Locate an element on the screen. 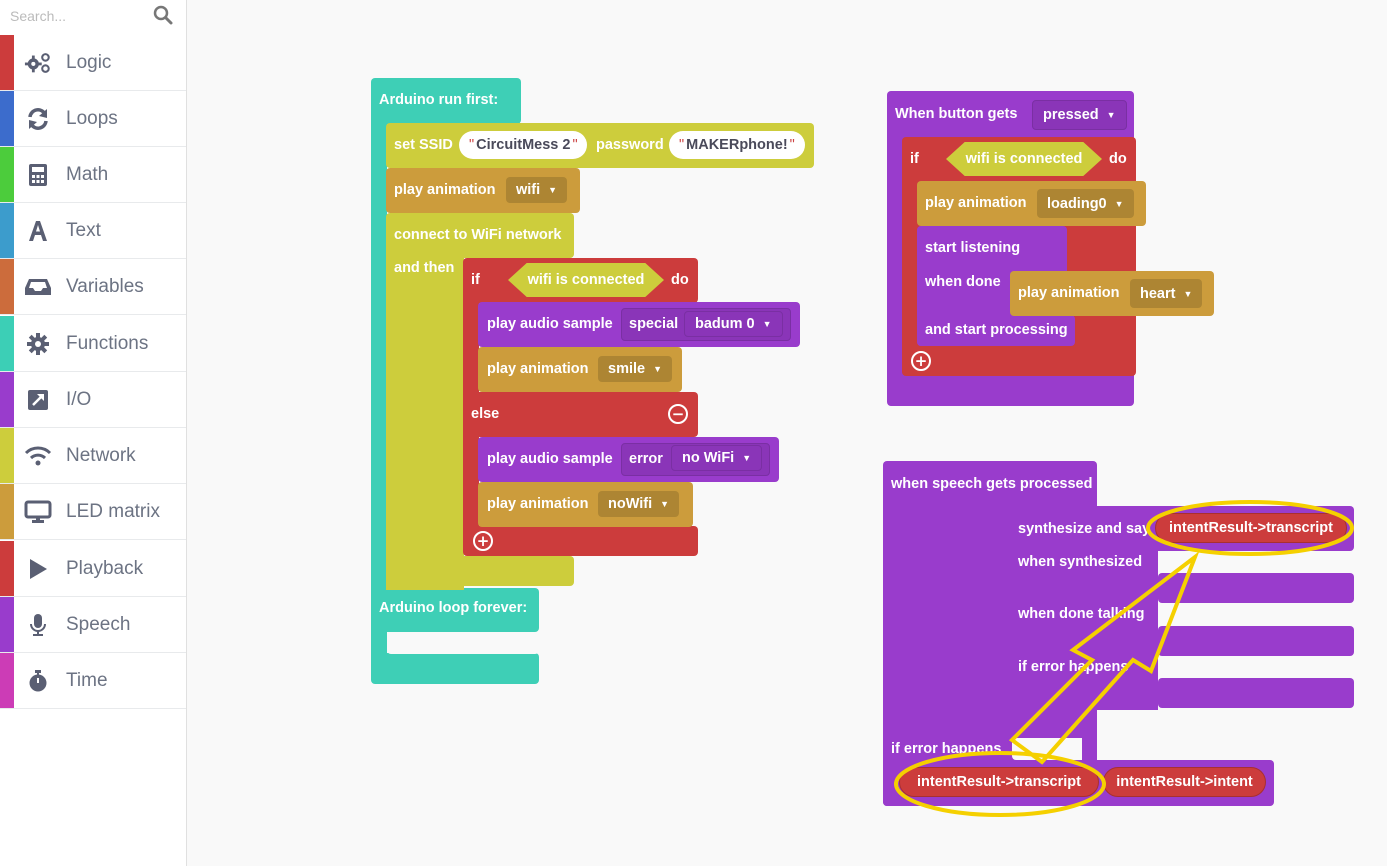 The image size is (1387, 866). var-intent-pill: intentResult->intent is located at coordinates (1184, 782).